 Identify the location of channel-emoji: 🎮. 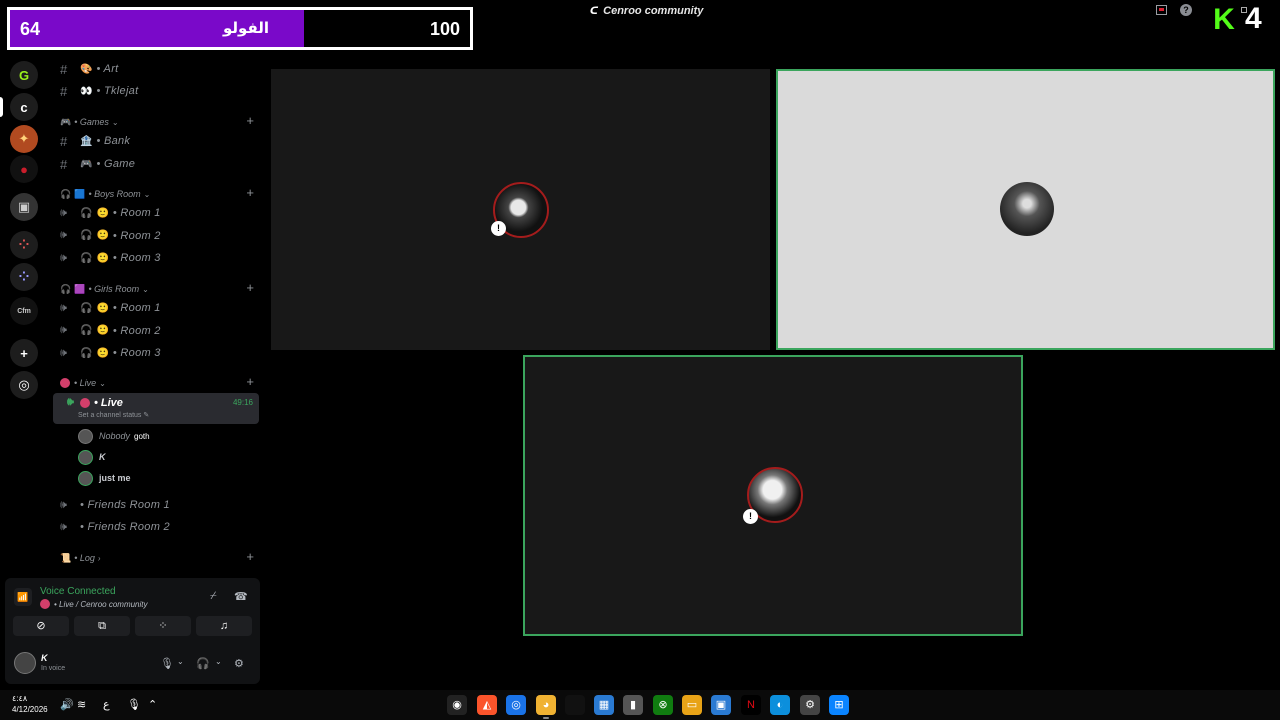
(86, 164).